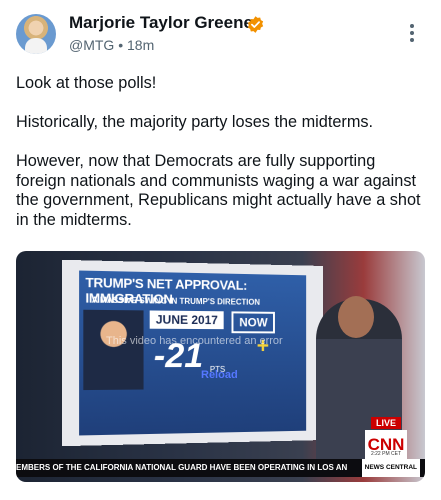  I want to click on author-handle: @MTG, so click(91, 45).